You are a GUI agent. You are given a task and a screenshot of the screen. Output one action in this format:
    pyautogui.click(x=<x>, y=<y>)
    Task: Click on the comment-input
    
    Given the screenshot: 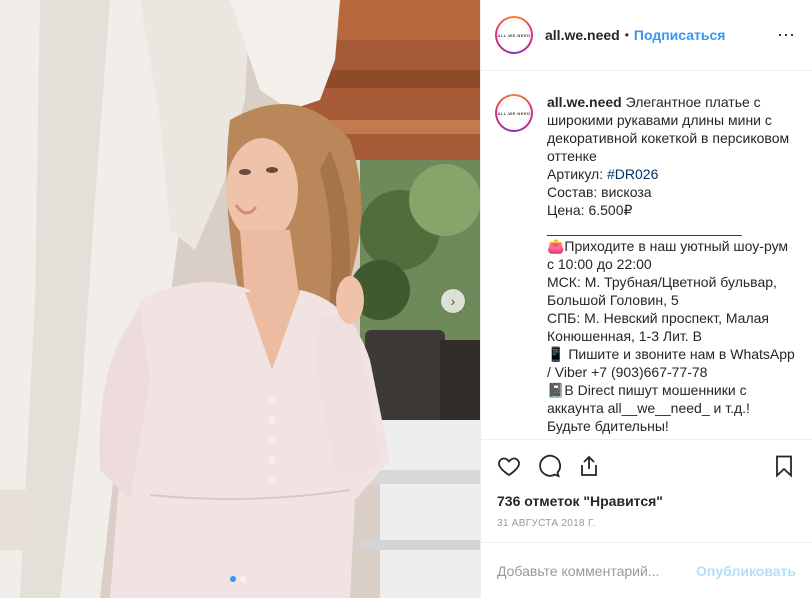 What is the action you would take?
    pyautogui.click(x=592, y=570)
    